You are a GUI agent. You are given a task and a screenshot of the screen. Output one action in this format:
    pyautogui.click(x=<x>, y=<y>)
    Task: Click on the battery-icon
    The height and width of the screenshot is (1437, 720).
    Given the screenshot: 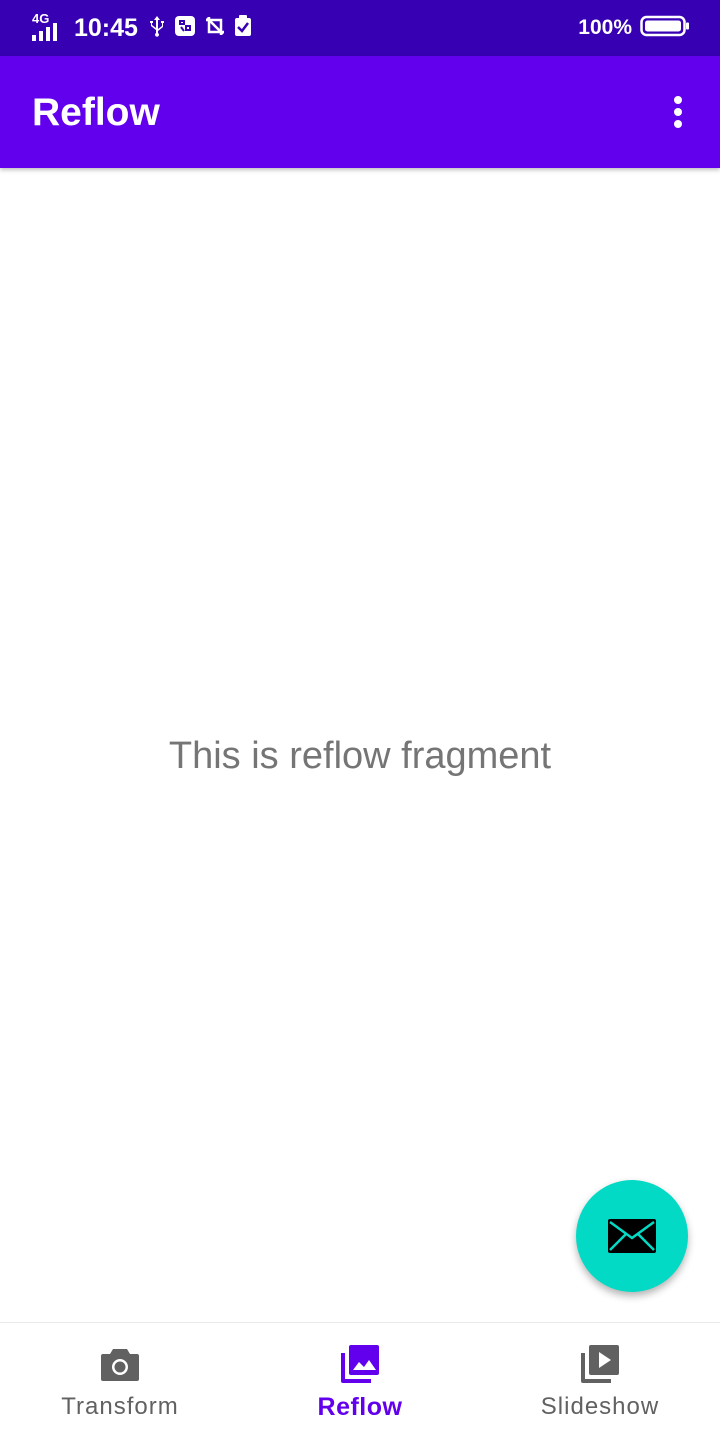 What is the action you would take?
    pyautogui.click(x=665, y=28)
    